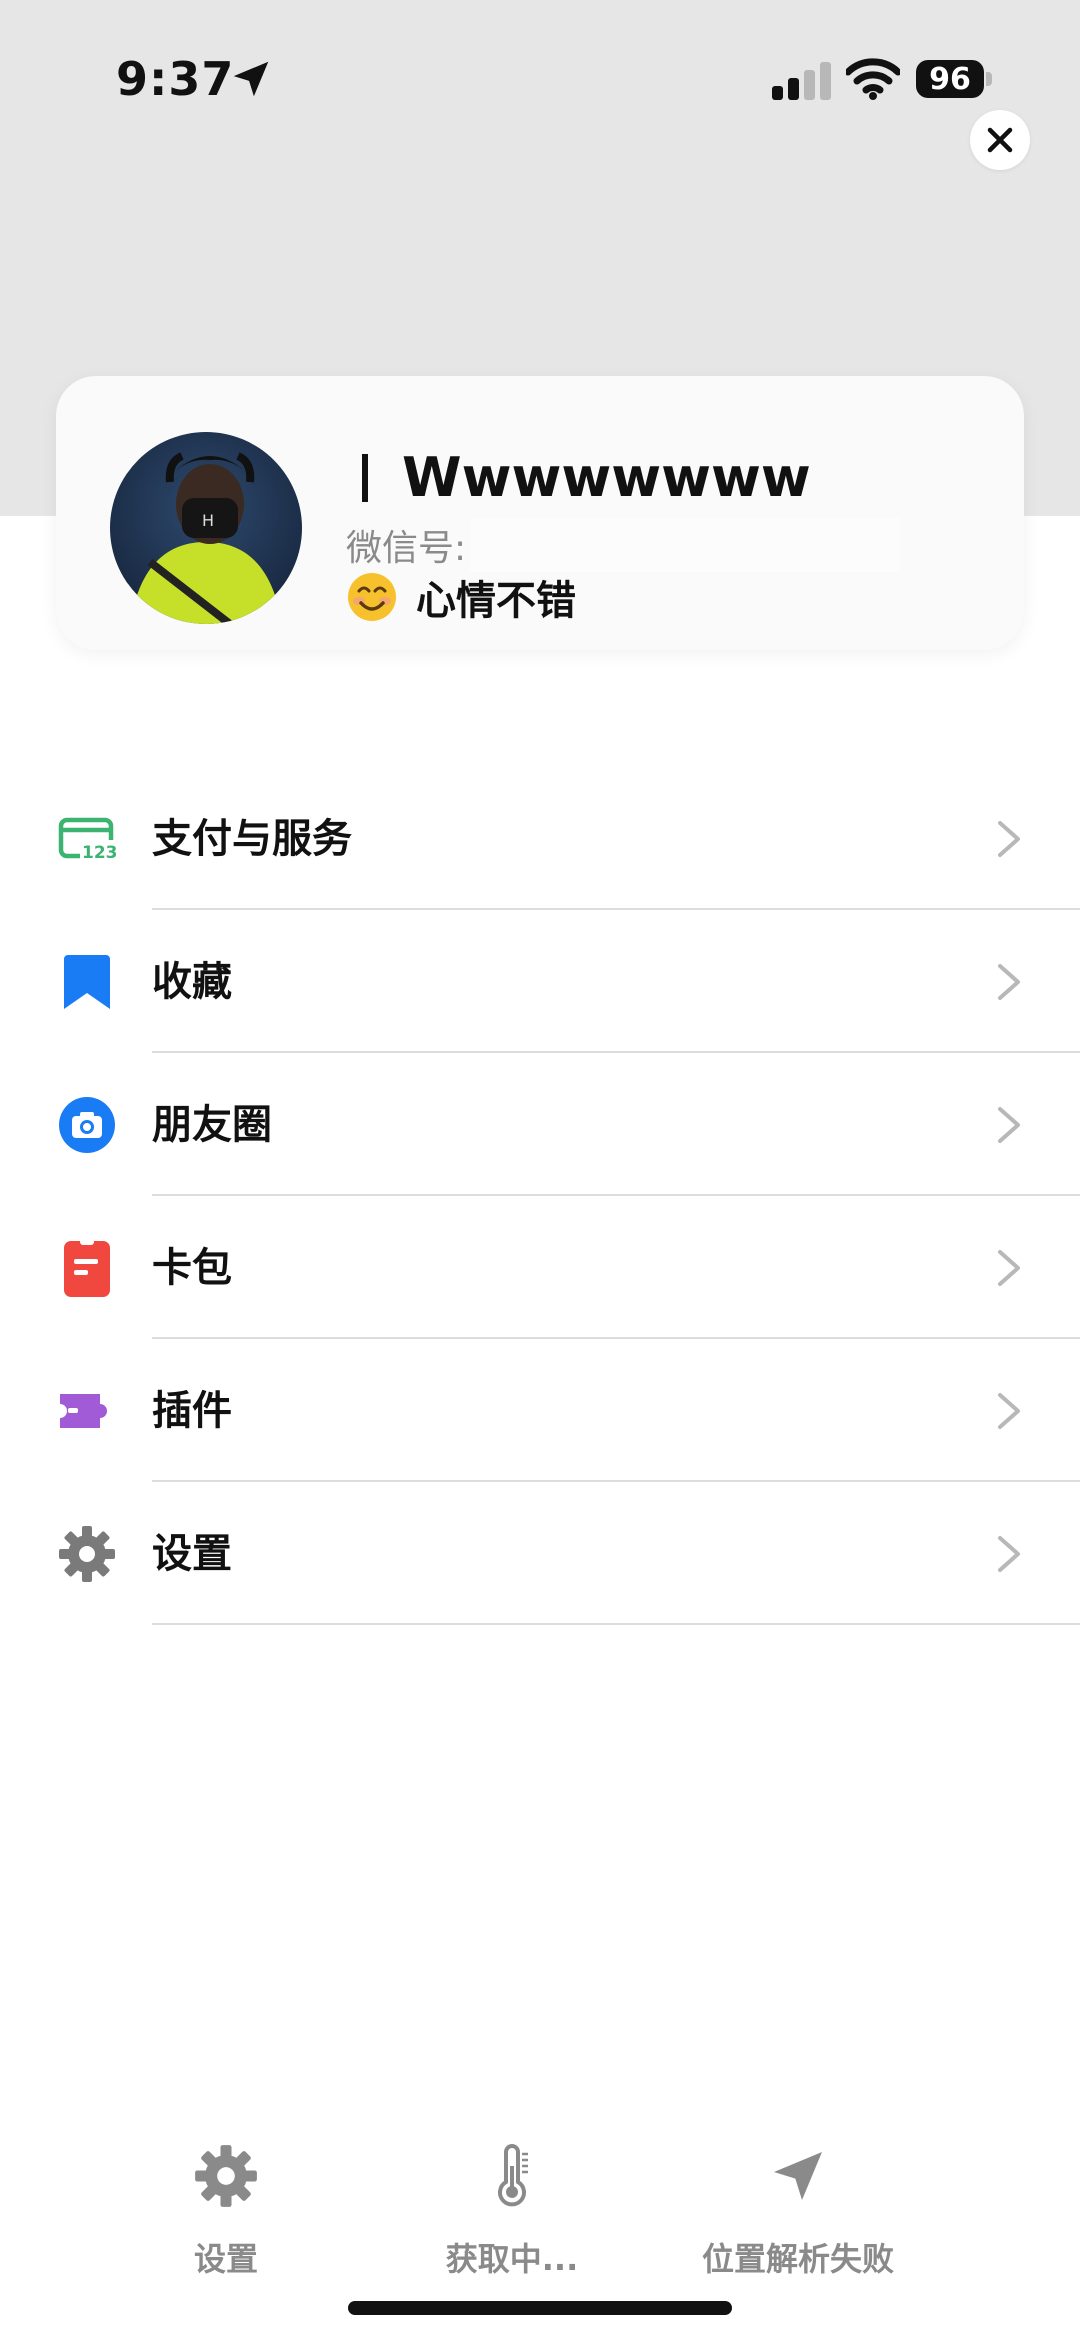  What do you see at coordinates (801, 81) in the screenshot?
I see `cellular-signal-icon` at bounding box center [801, 81].